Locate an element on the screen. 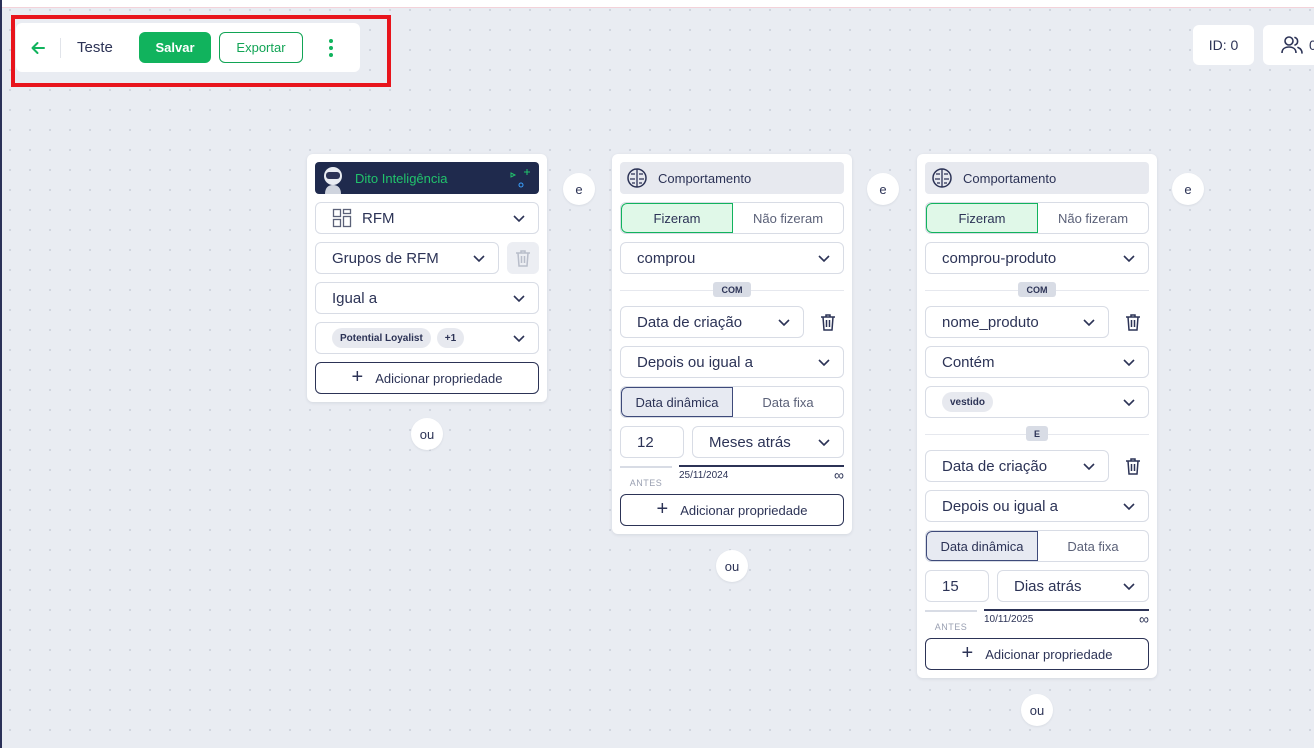 The height and width of the screenshot is (748, 1314). unit-select: Meses atrás is located at coordinates (768, 442).